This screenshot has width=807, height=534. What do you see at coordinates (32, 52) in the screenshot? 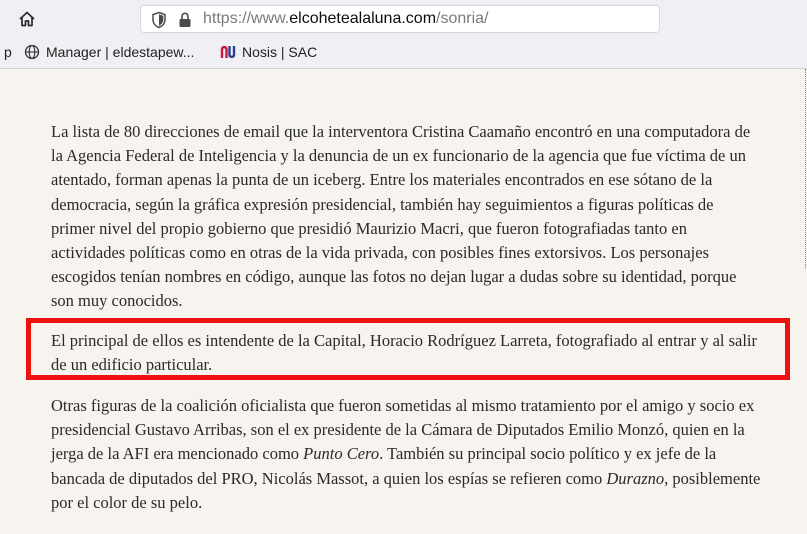
I see `globe-icon` at bounding box center [32, 52].